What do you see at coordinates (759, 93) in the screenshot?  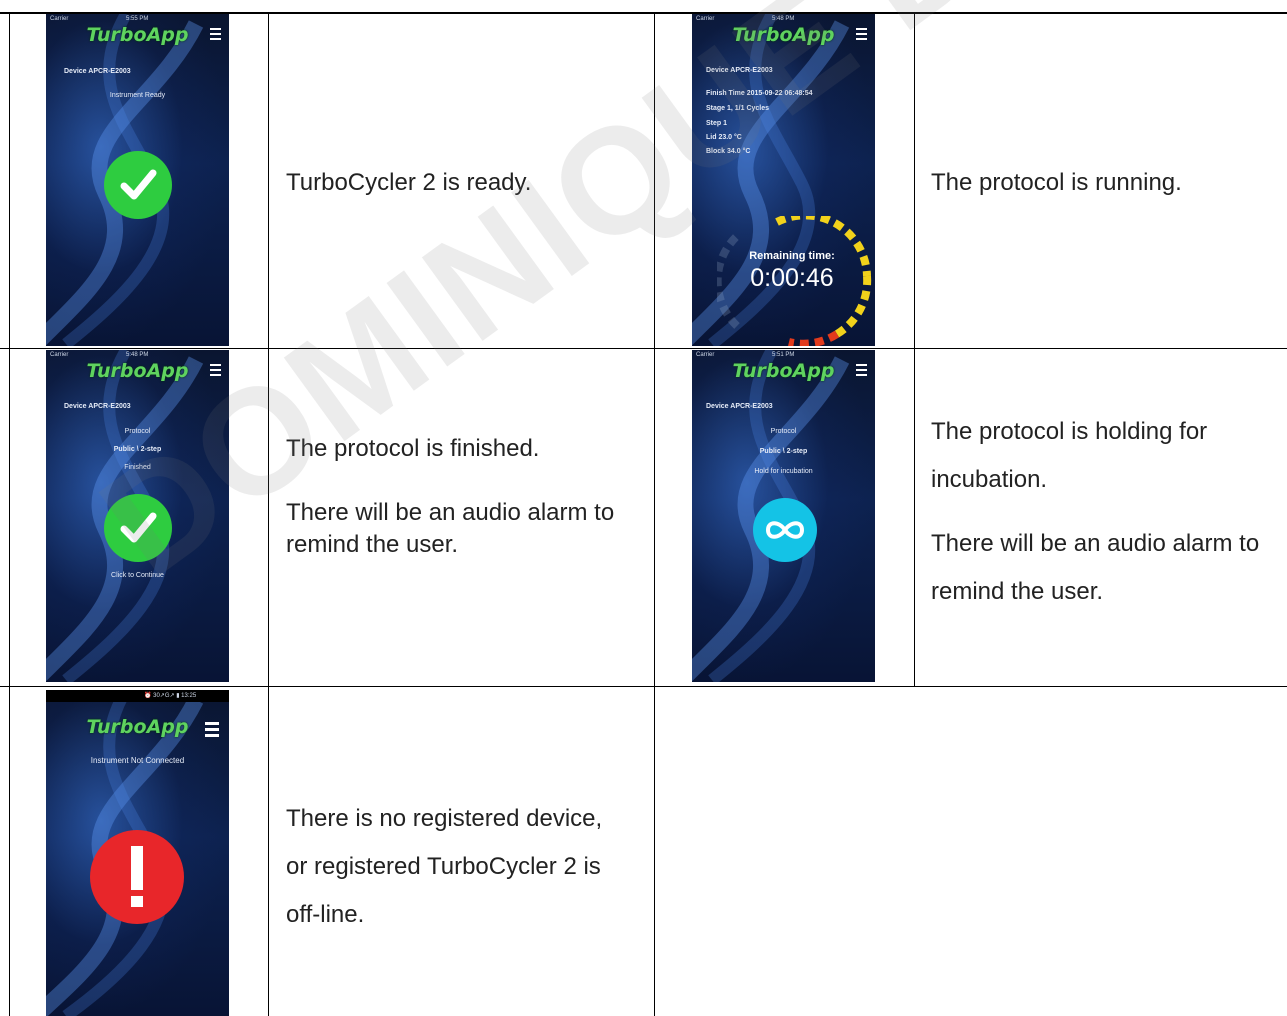 I see `finish-time: Finish Time 2015-09-22 06:48:54` at bounding box center [759, 93].